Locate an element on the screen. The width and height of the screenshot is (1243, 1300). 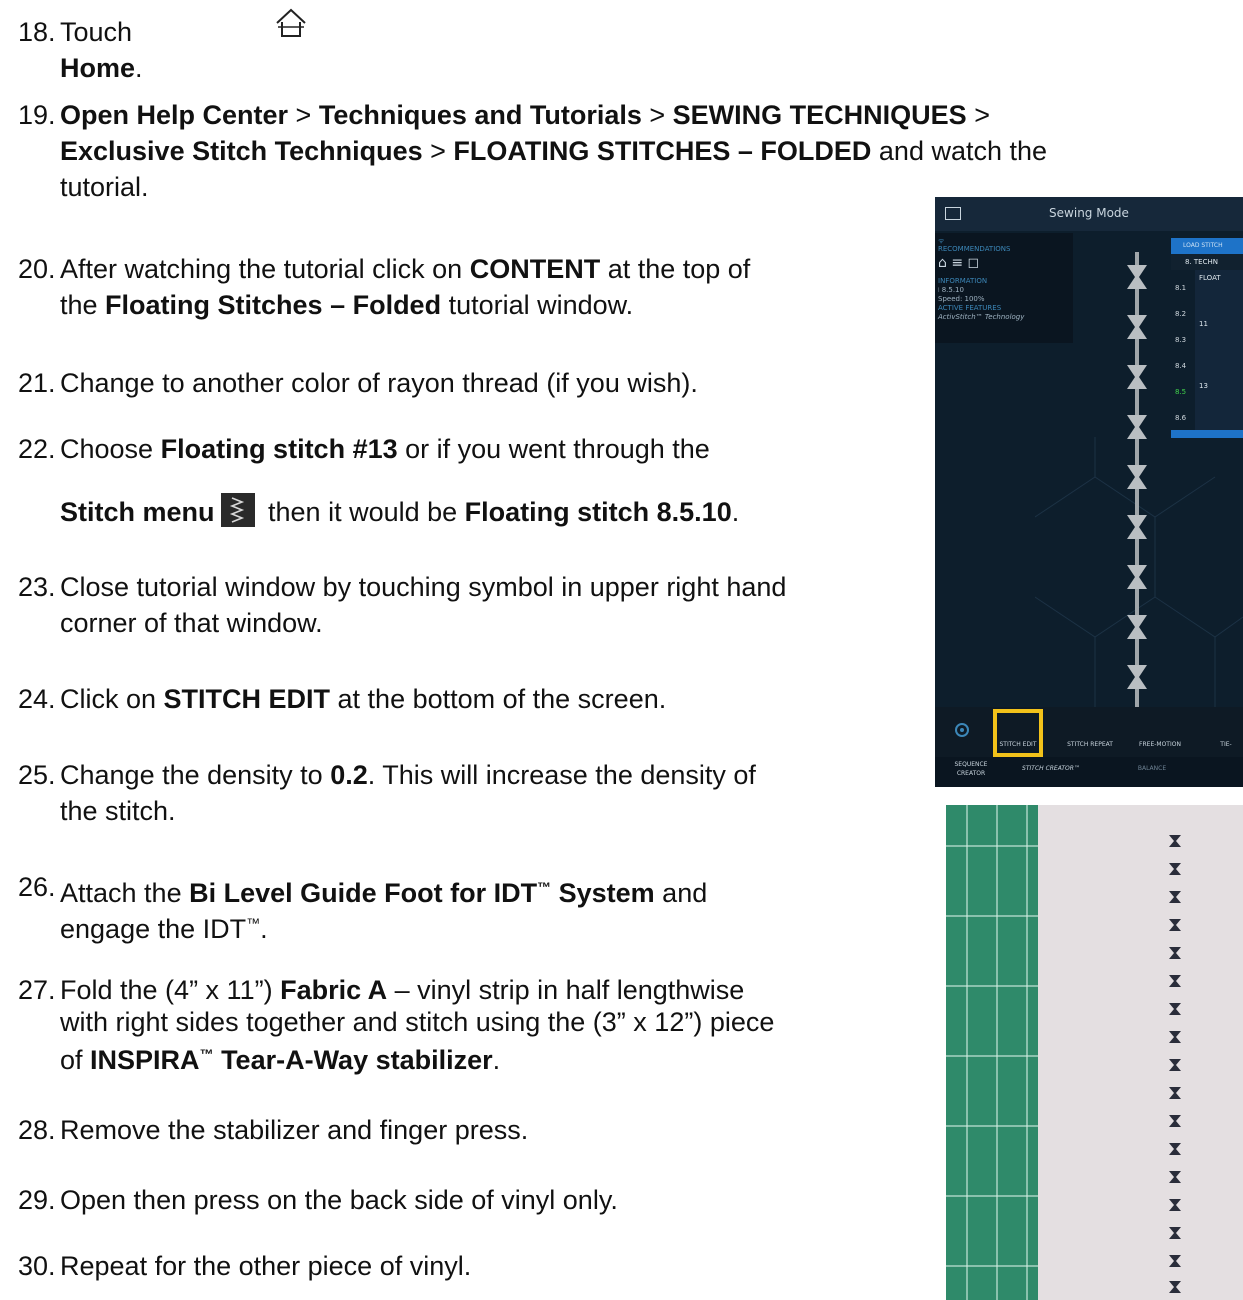
stitch-preview-marks is located at coordinates (1137, 477).